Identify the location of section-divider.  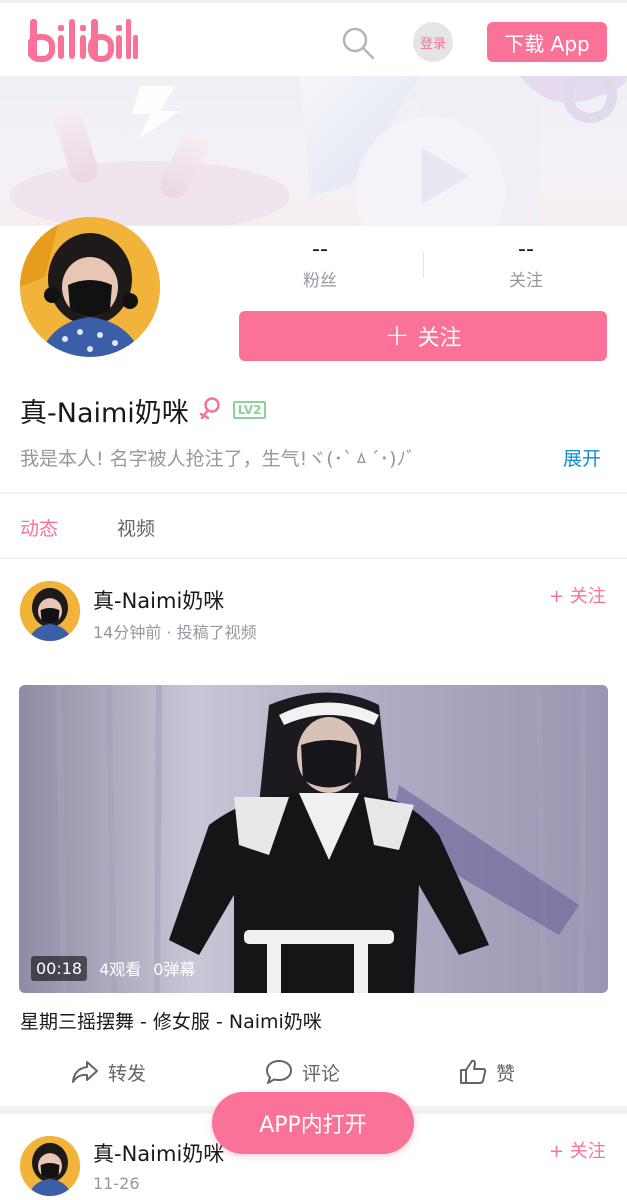
(313, 493).